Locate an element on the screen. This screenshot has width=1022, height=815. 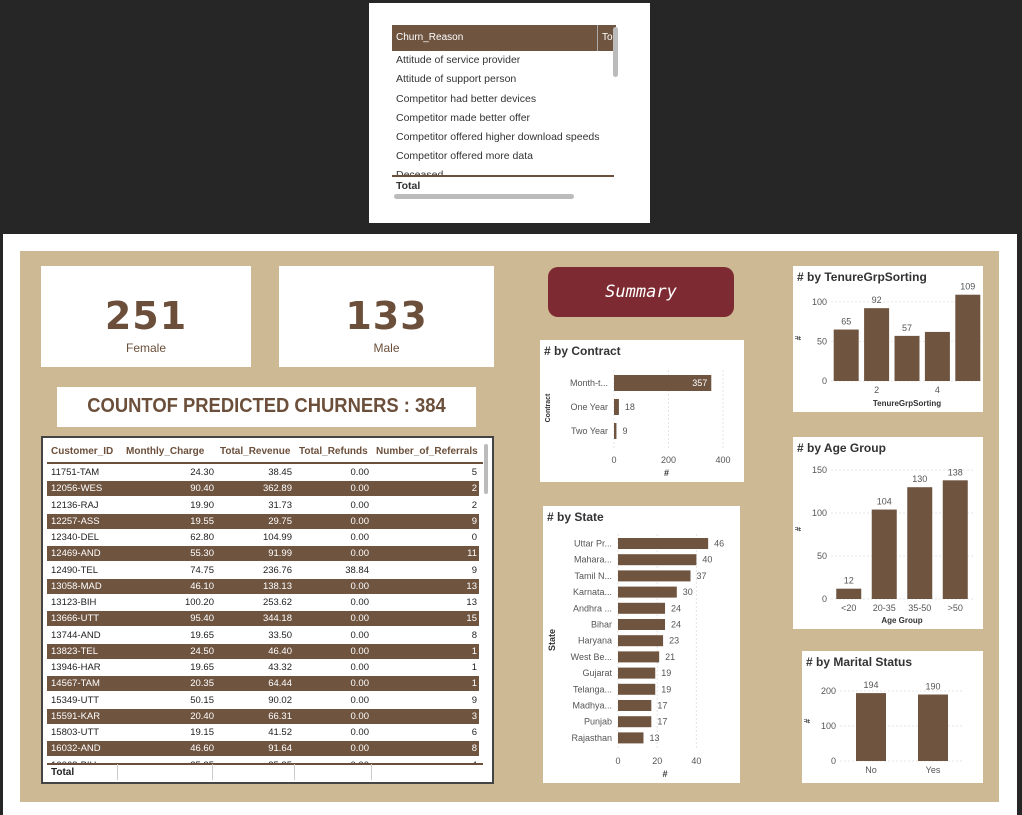
marital-bar-chart: 0 100 200 194 No 190 Yes # is located at coordinates (883, 727).